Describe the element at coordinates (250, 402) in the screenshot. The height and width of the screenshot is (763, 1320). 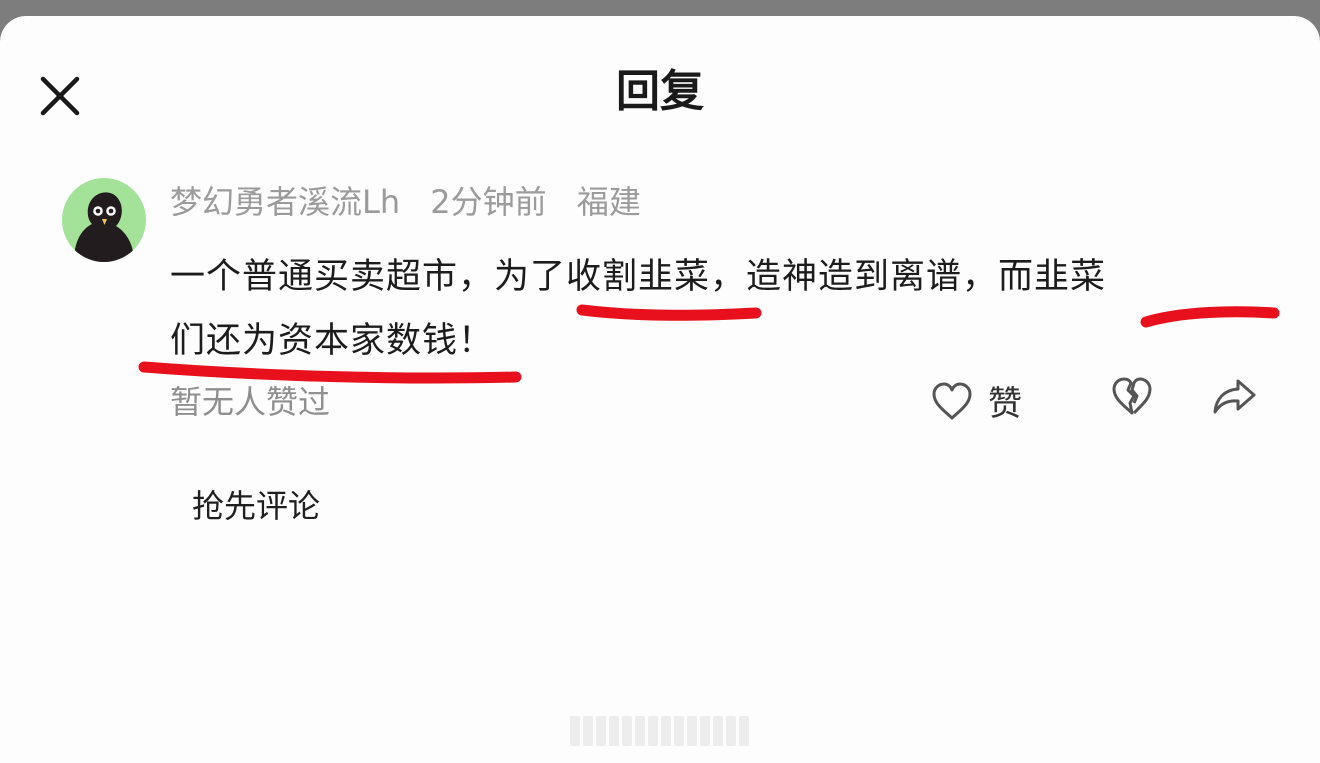
I see `likes-status: 暂无人赞过` at that location.